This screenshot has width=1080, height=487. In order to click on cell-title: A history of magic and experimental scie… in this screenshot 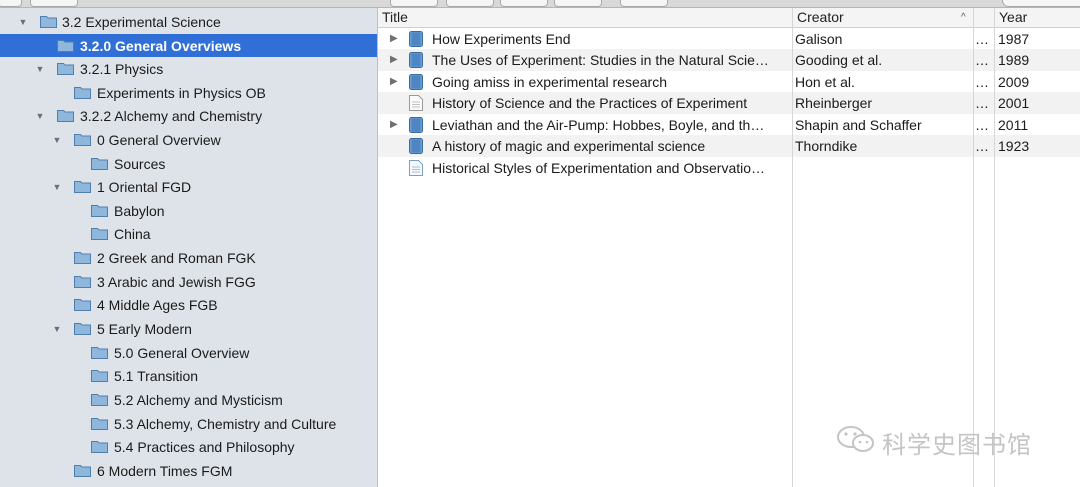, I will do `click(569, 146)`.